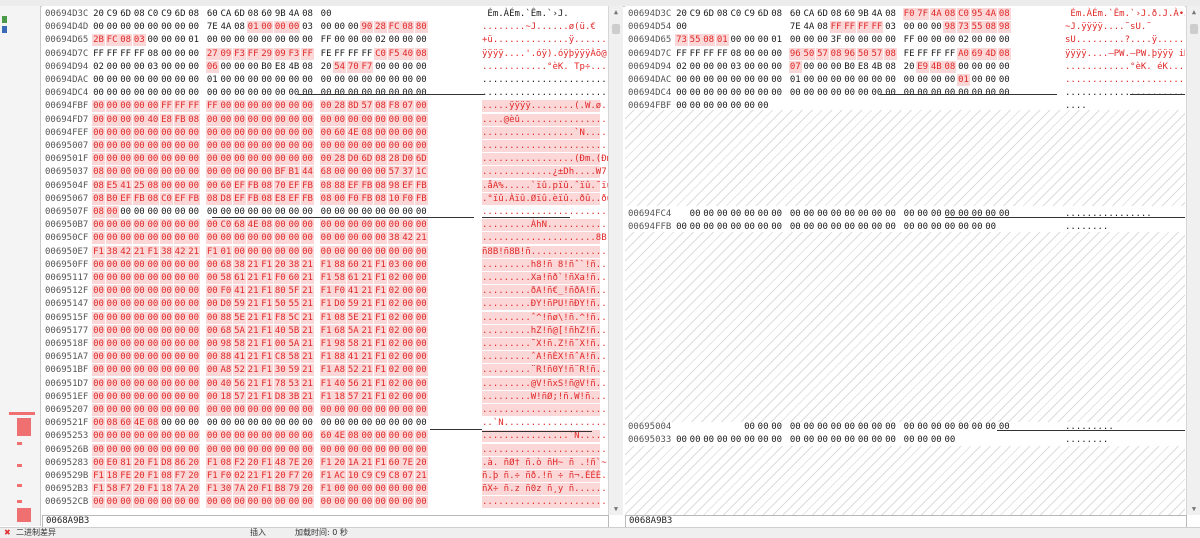 This screenshot has height=538, width=1200. Describe the element at coordinates (239, 317) in the screenshot. I see `hex-byte: 5E` at that location.